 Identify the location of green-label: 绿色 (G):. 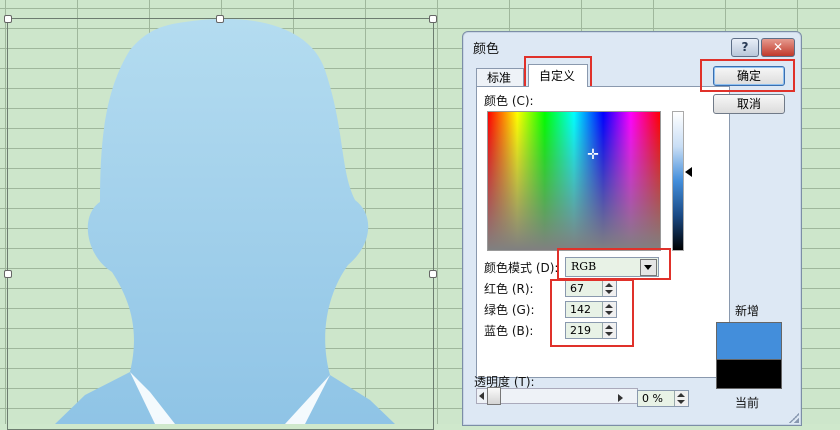
(509, 310).